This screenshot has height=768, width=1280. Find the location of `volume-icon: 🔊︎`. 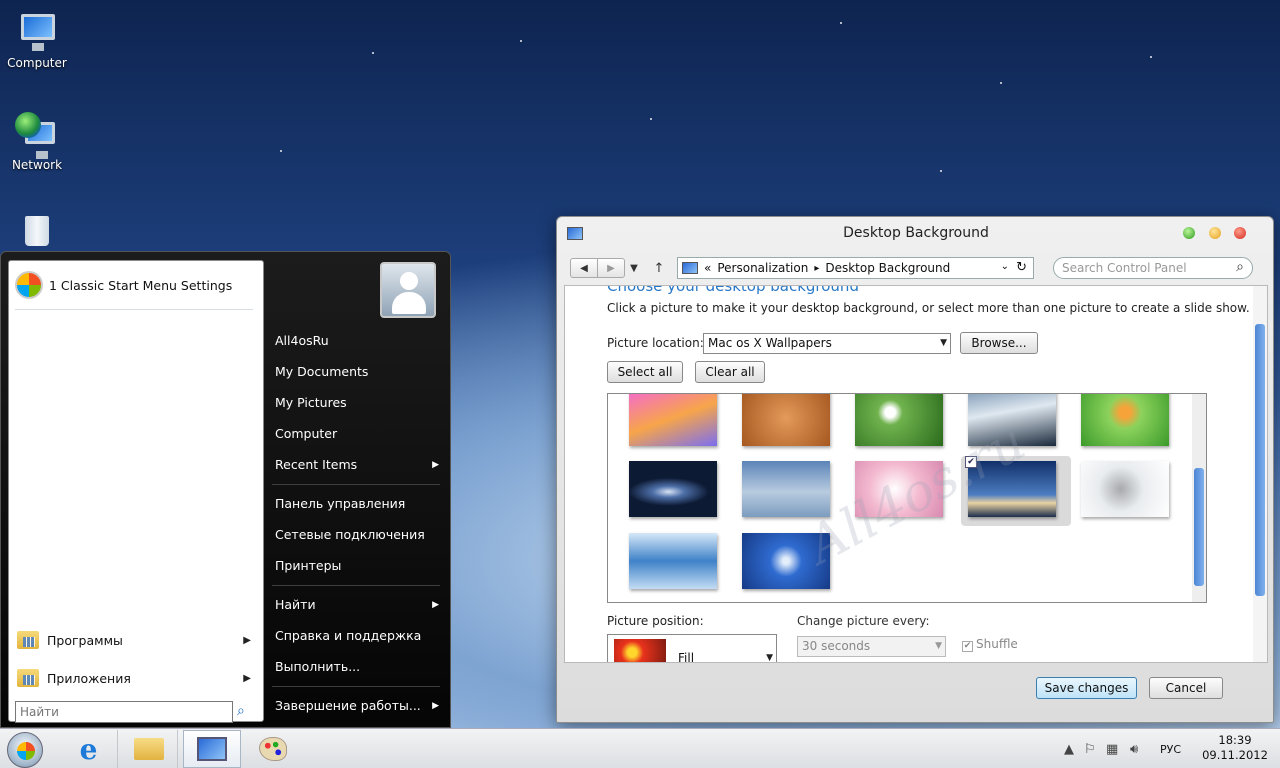

volume-icon: 🔊︎ is located at coordinates (1134, 748).